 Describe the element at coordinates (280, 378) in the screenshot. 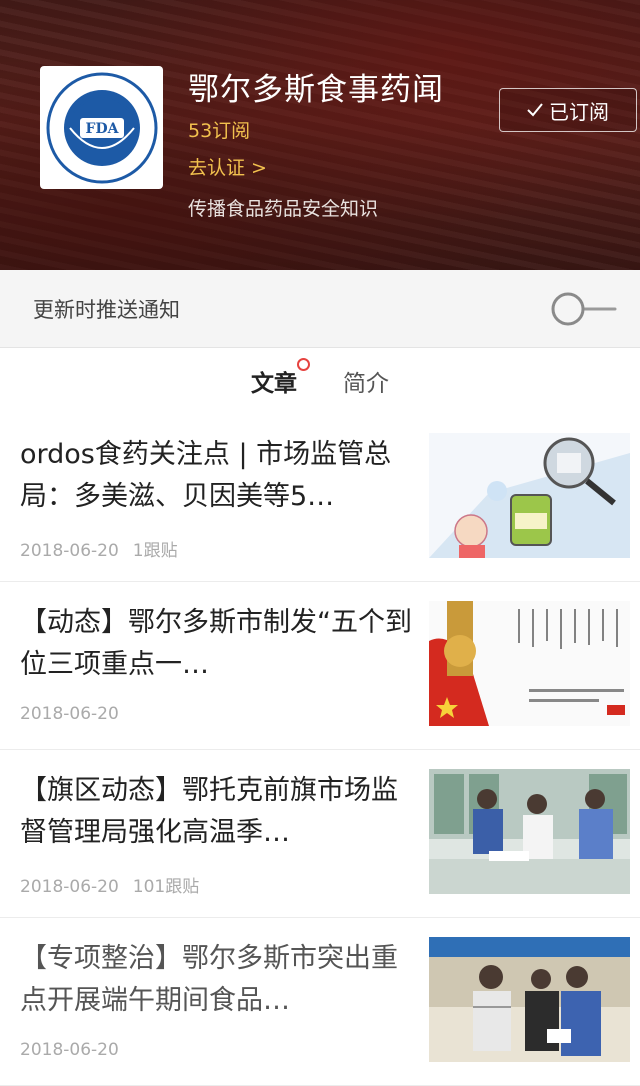

I see `tab-articles: 文章` at that location.